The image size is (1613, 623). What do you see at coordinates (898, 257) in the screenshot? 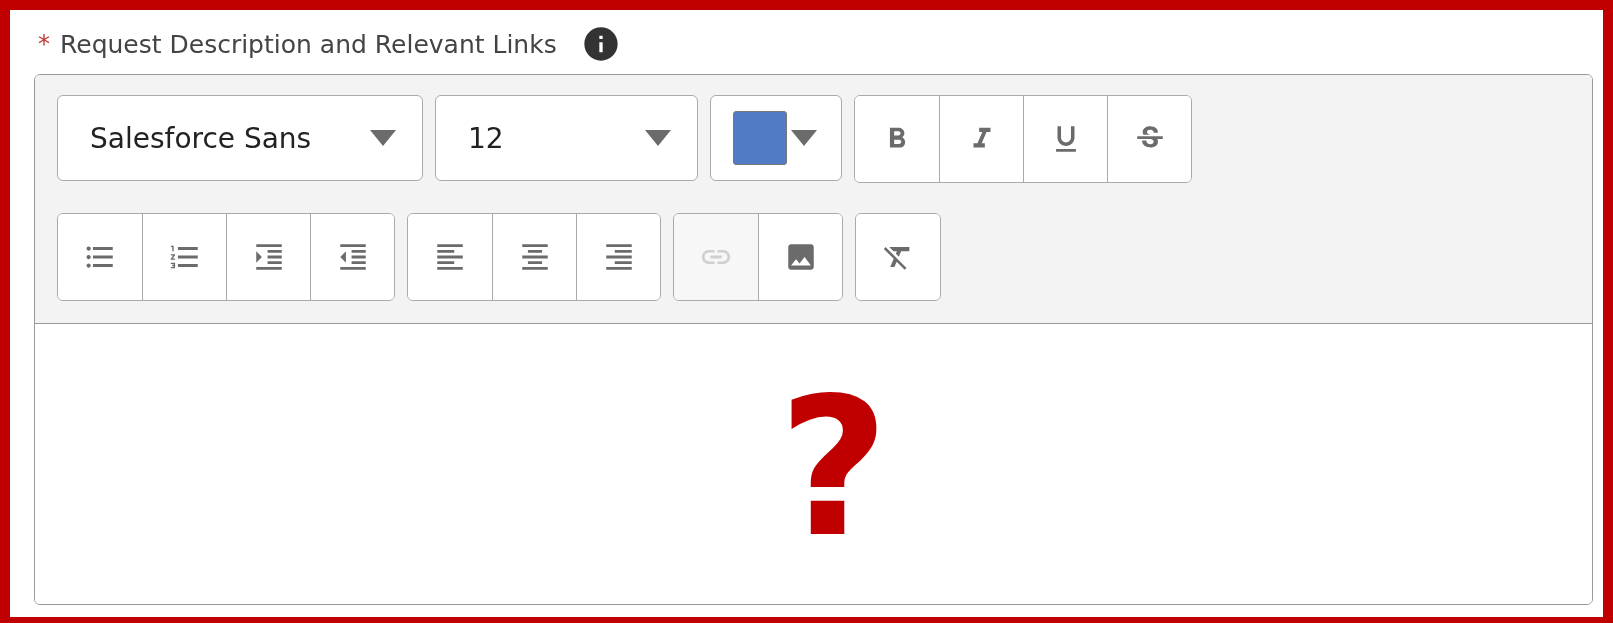
I see `clear-formatting-button` at bounding box center [898, 257].